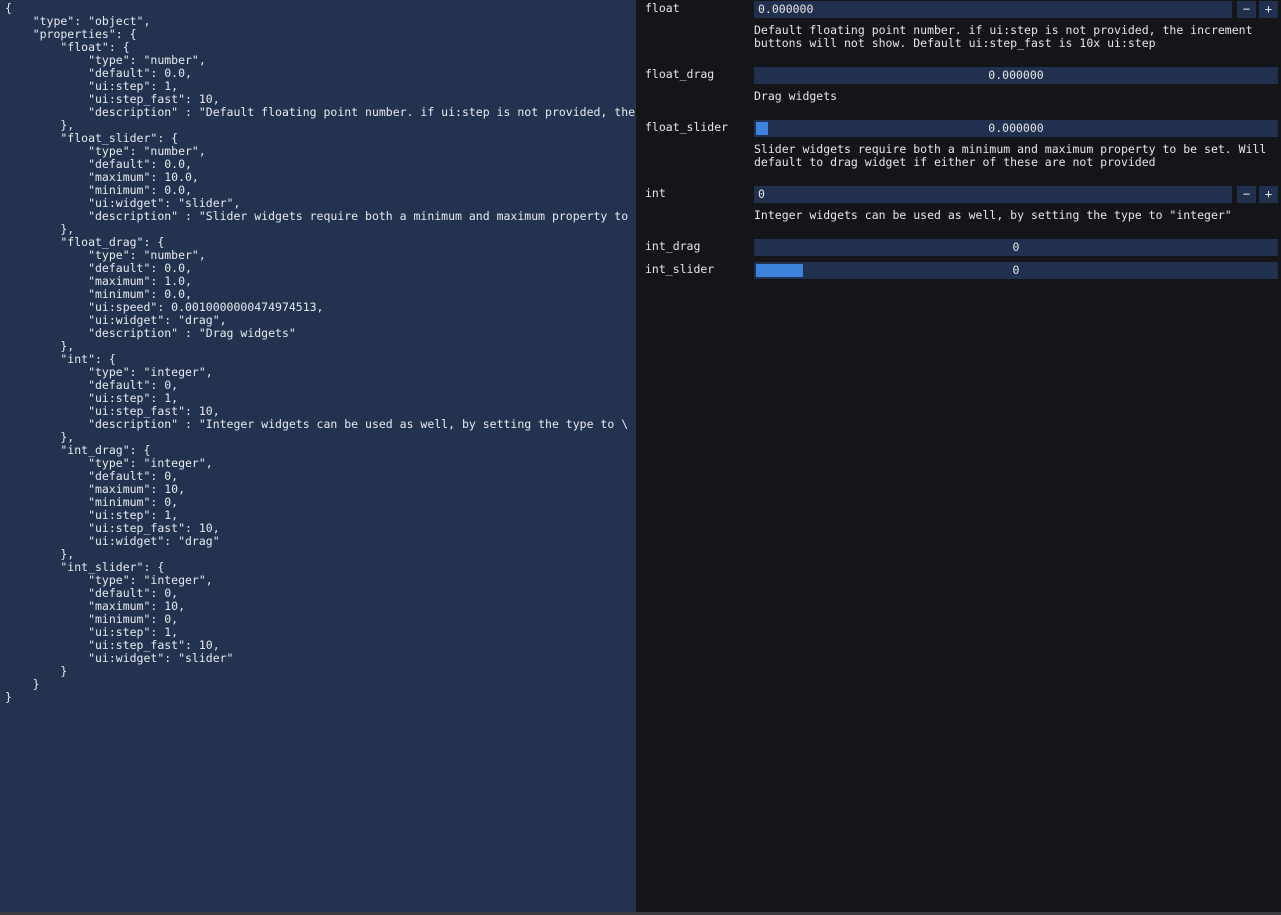 Image resolution: width=1281 pixels, height=915 pixels. I want to click on float-slider-grab, so click(762, 128).